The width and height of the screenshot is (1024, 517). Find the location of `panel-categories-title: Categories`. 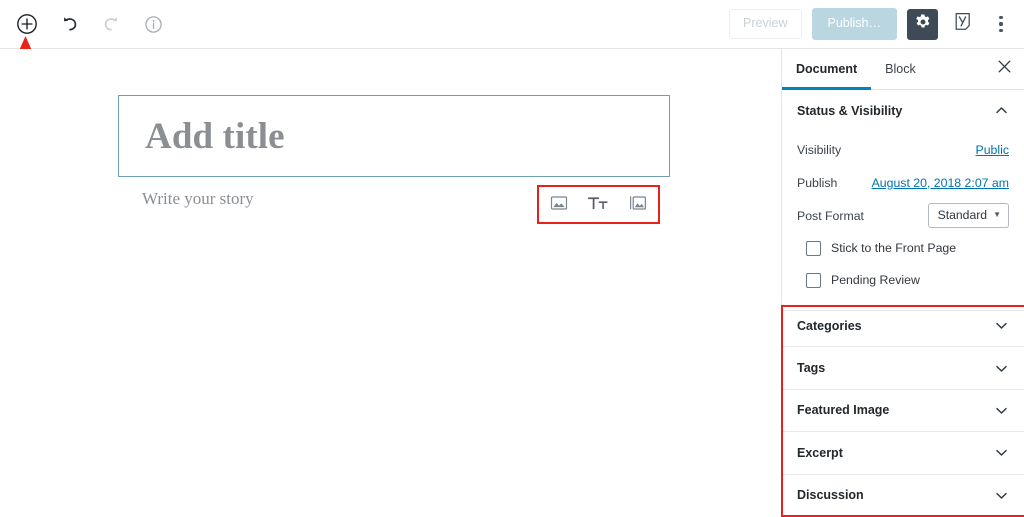

panel-categories-title: Categories is located at coordinates (829, 325).